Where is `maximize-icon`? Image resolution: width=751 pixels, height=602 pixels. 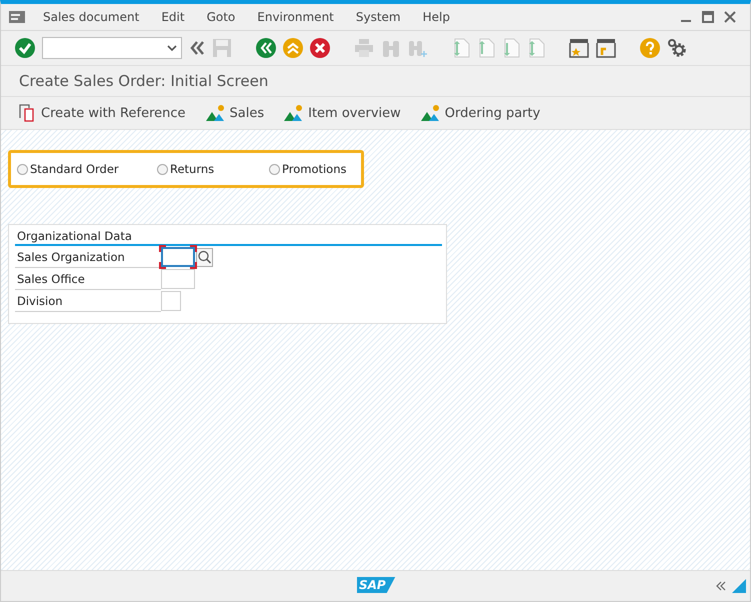
maximize-icon is located at coordinates (708, 17).